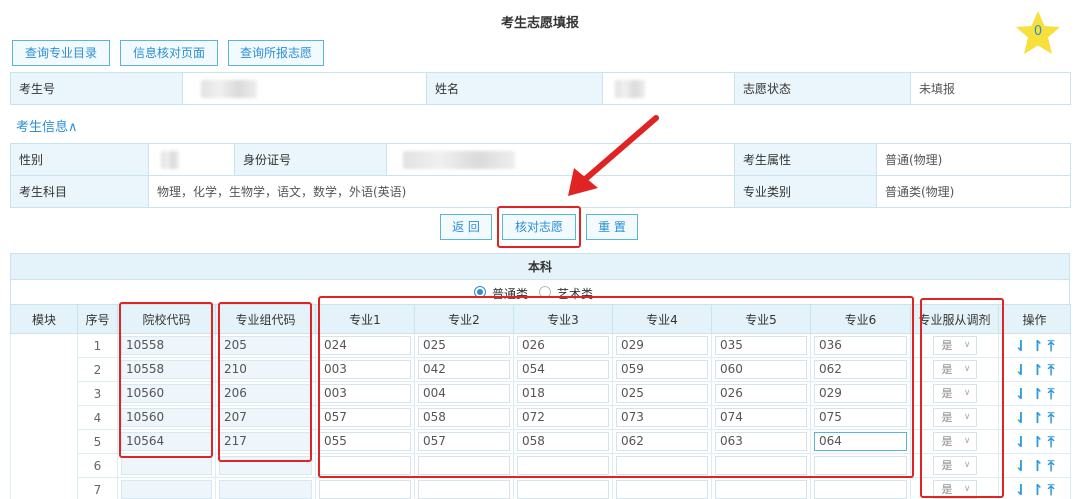  What do you see at coordinates (761, 369) in the screenshot?
I see `major5-input: 060` at bounding box center [761, 369].